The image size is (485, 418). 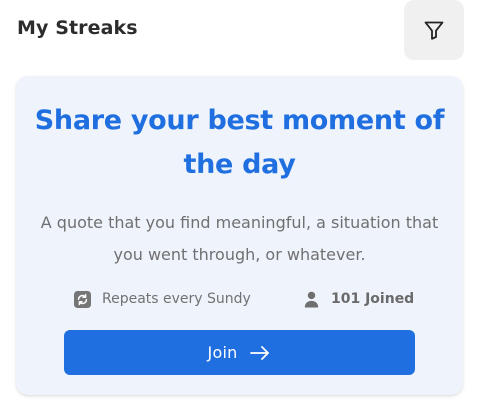 What do you see at coordinates (373, 299) in the screenshot?
I see `joined-count: 101 Joined` at bounding box center [373, 299].